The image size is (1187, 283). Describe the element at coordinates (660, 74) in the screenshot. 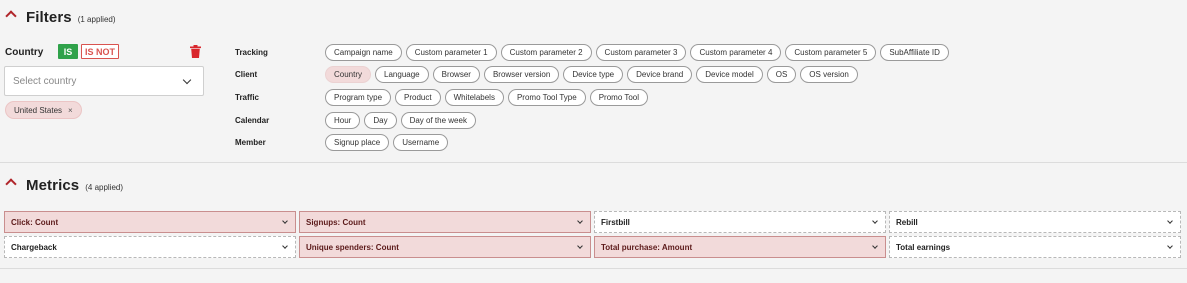

I see `dimension-chip: Device brand` at that location.